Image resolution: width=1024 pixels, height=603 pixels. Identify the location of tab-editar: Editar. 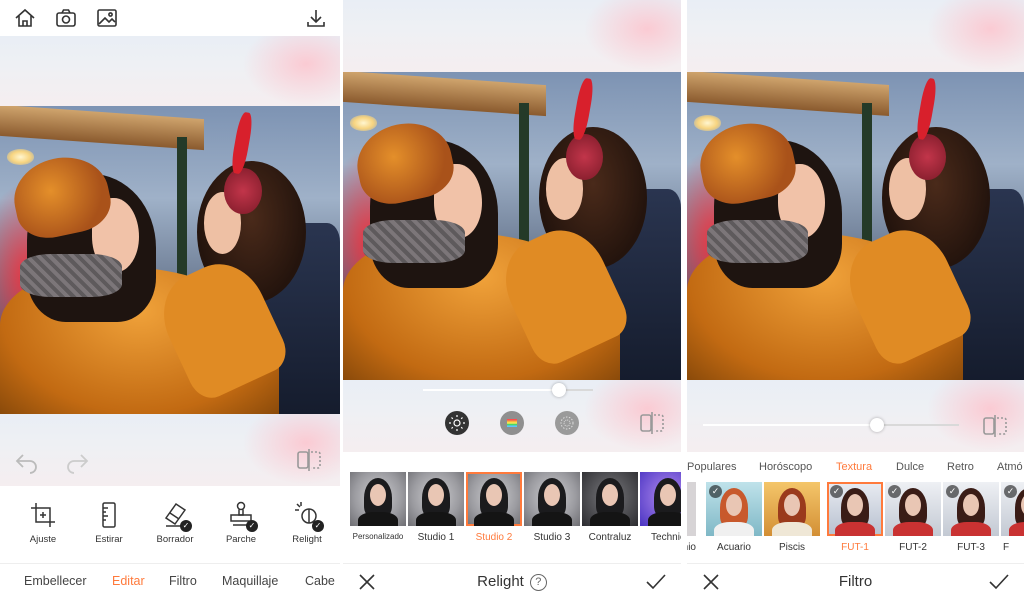
(128, 581).